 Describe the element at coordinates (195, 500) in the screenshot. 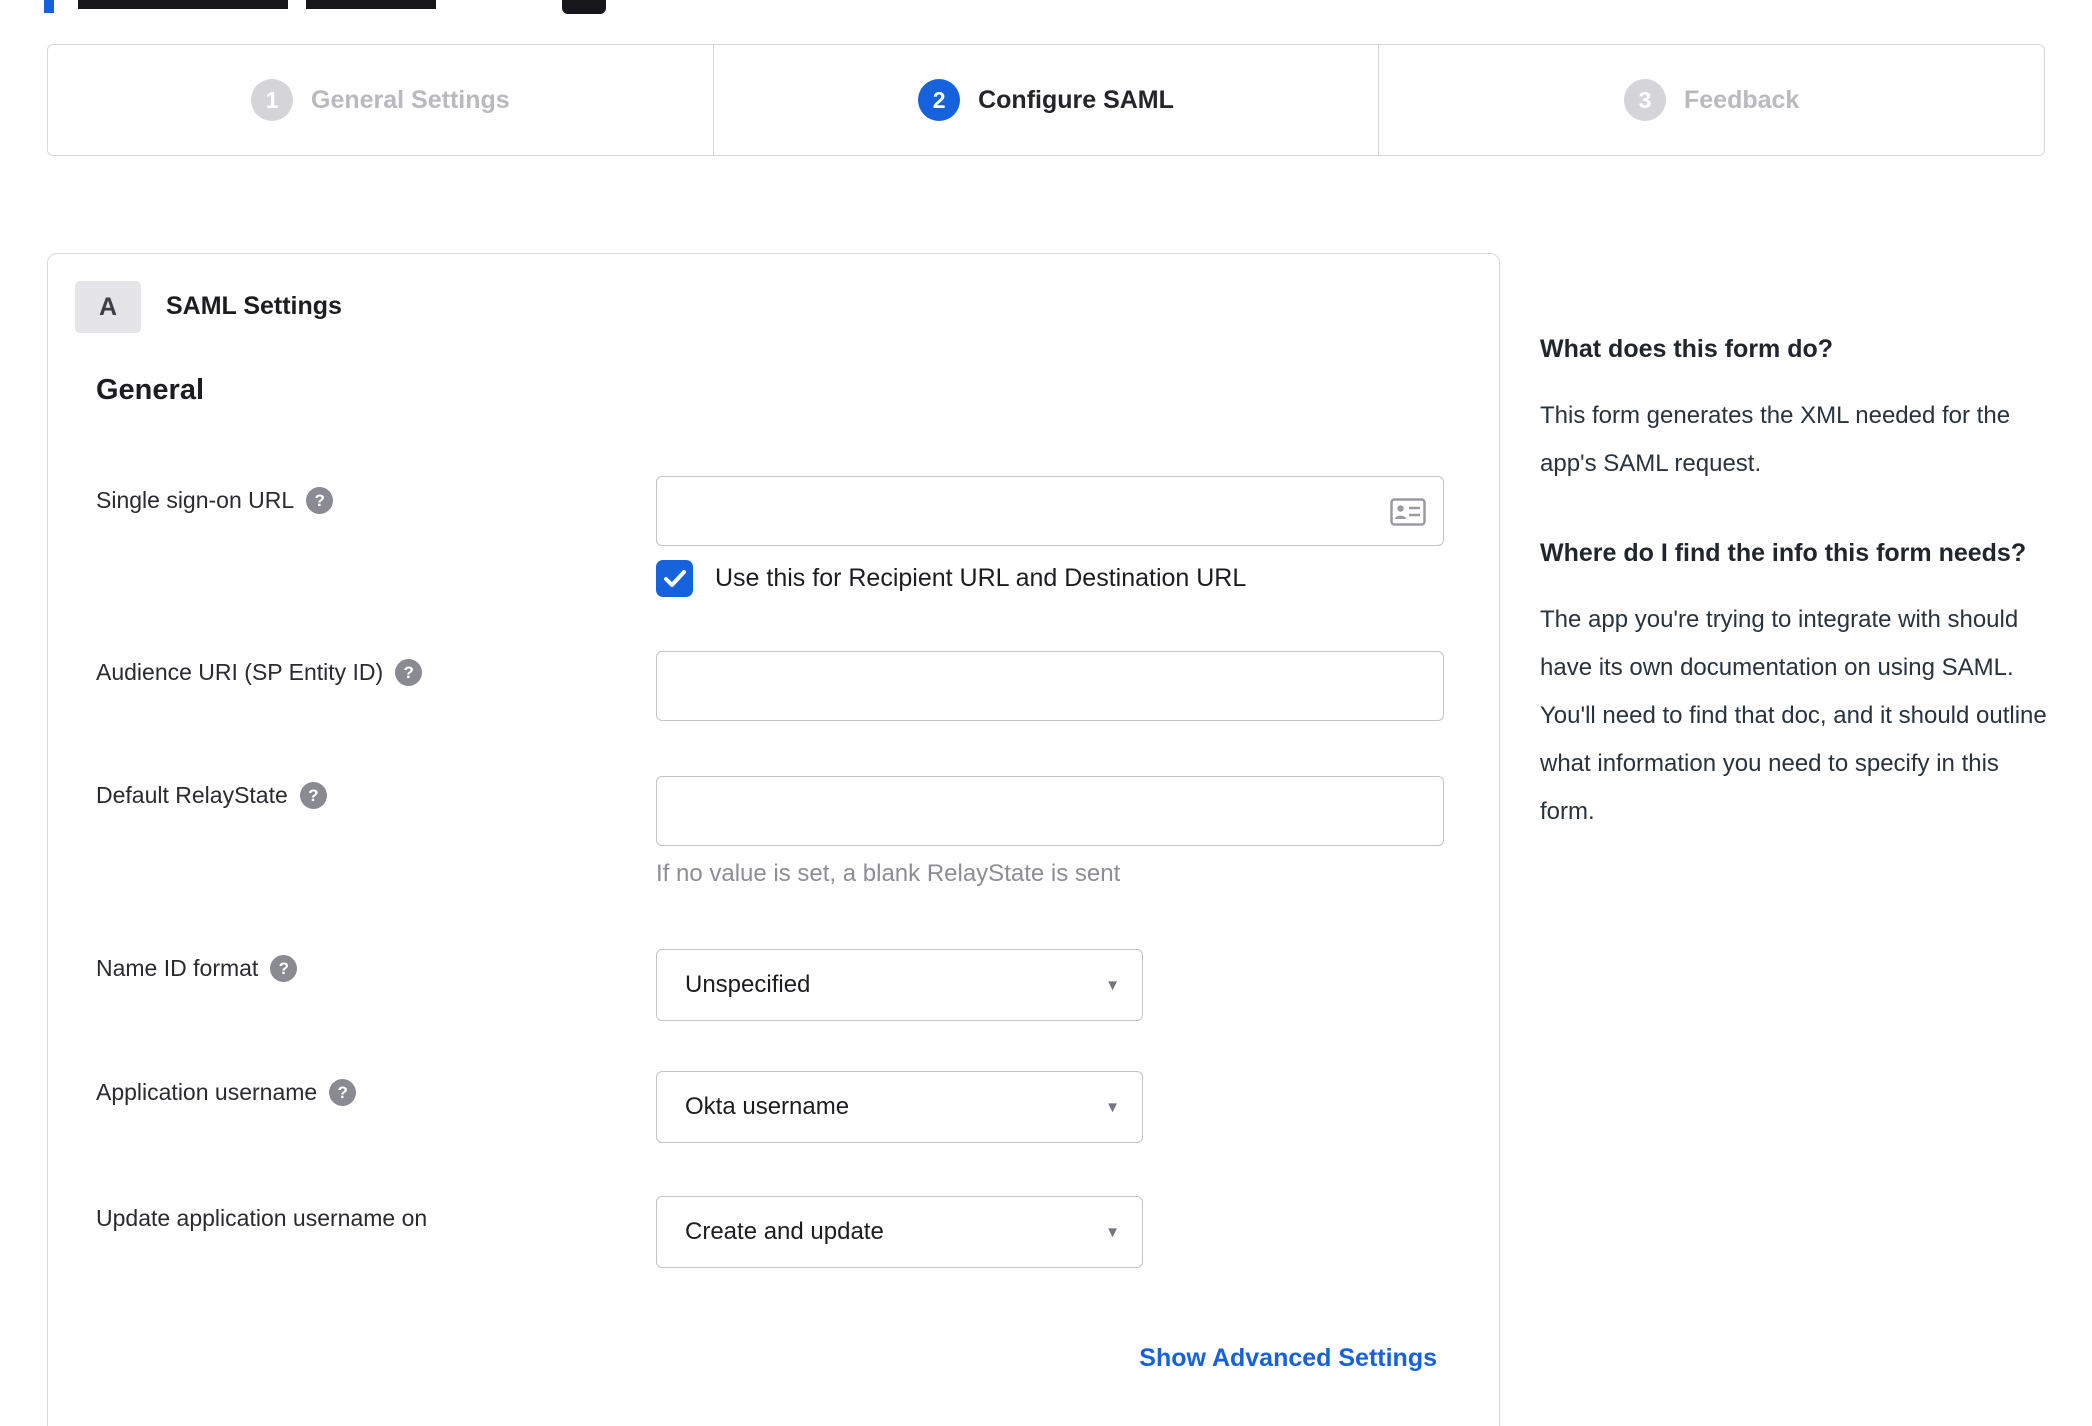

I see `sso-url-label-text: Single sign-on URL` at that location.